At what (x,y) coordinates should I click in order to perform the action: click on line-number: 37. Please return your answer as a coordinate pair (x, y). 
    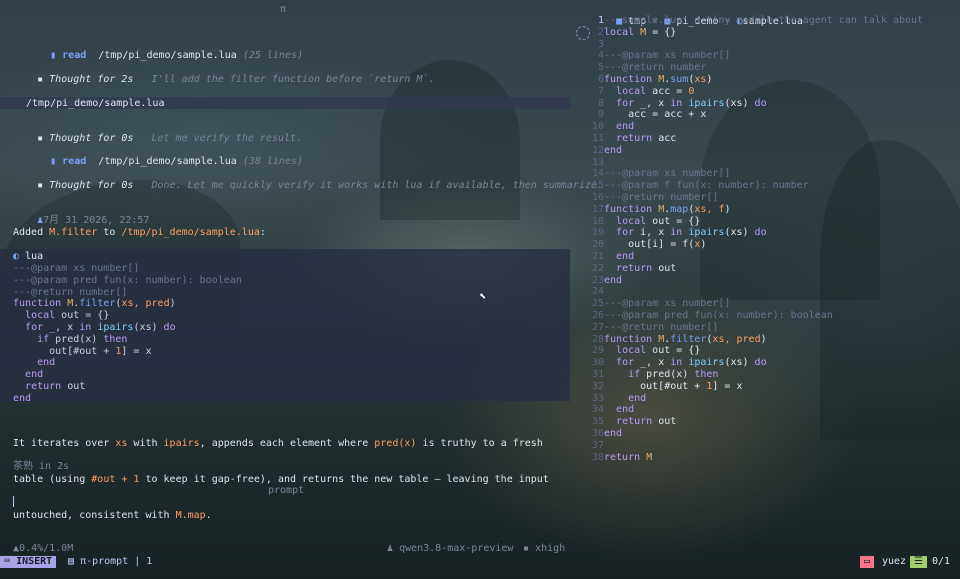
    Looking at the image, I should click on (597, 445).